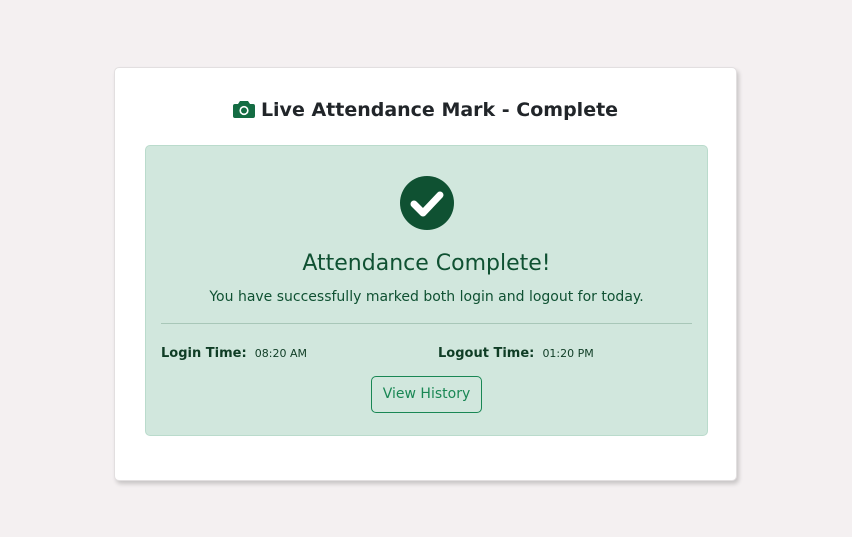 This screenshot has width=852, height=537. What do you see at coordinates (243, 109) in the screenshot?
I see `camera-icon` at bounding box center [243, 109].